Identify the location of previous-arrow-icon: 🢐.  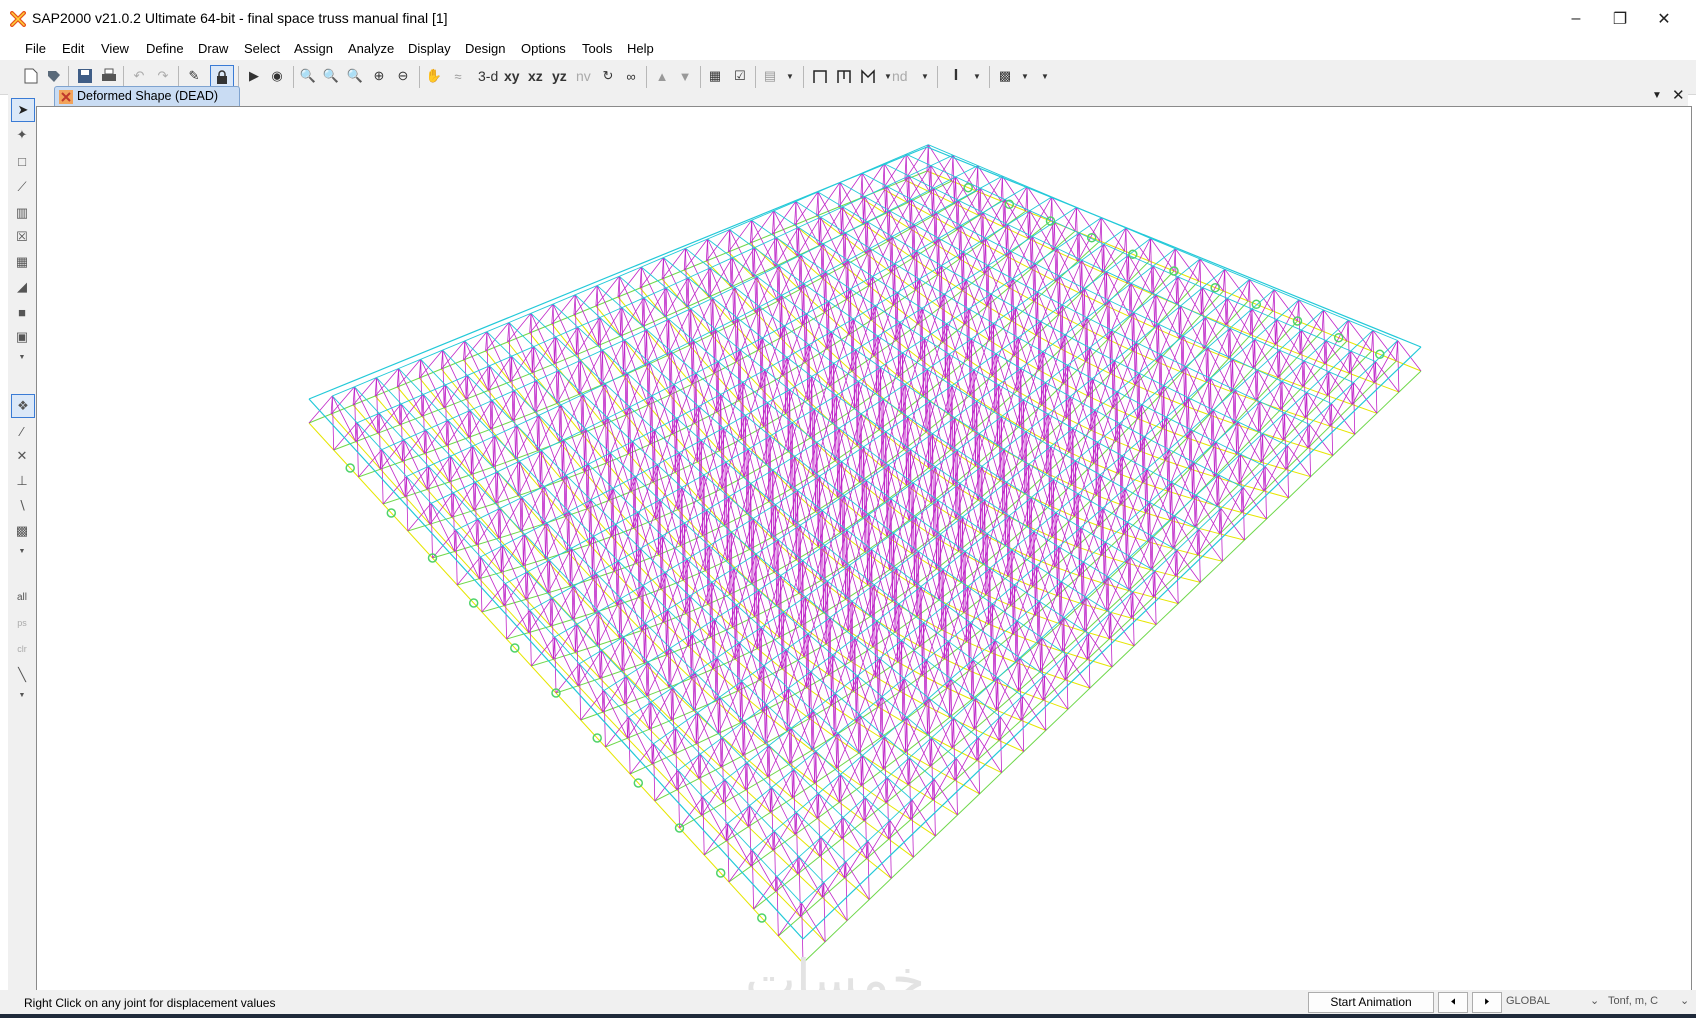
(1453, 1002).